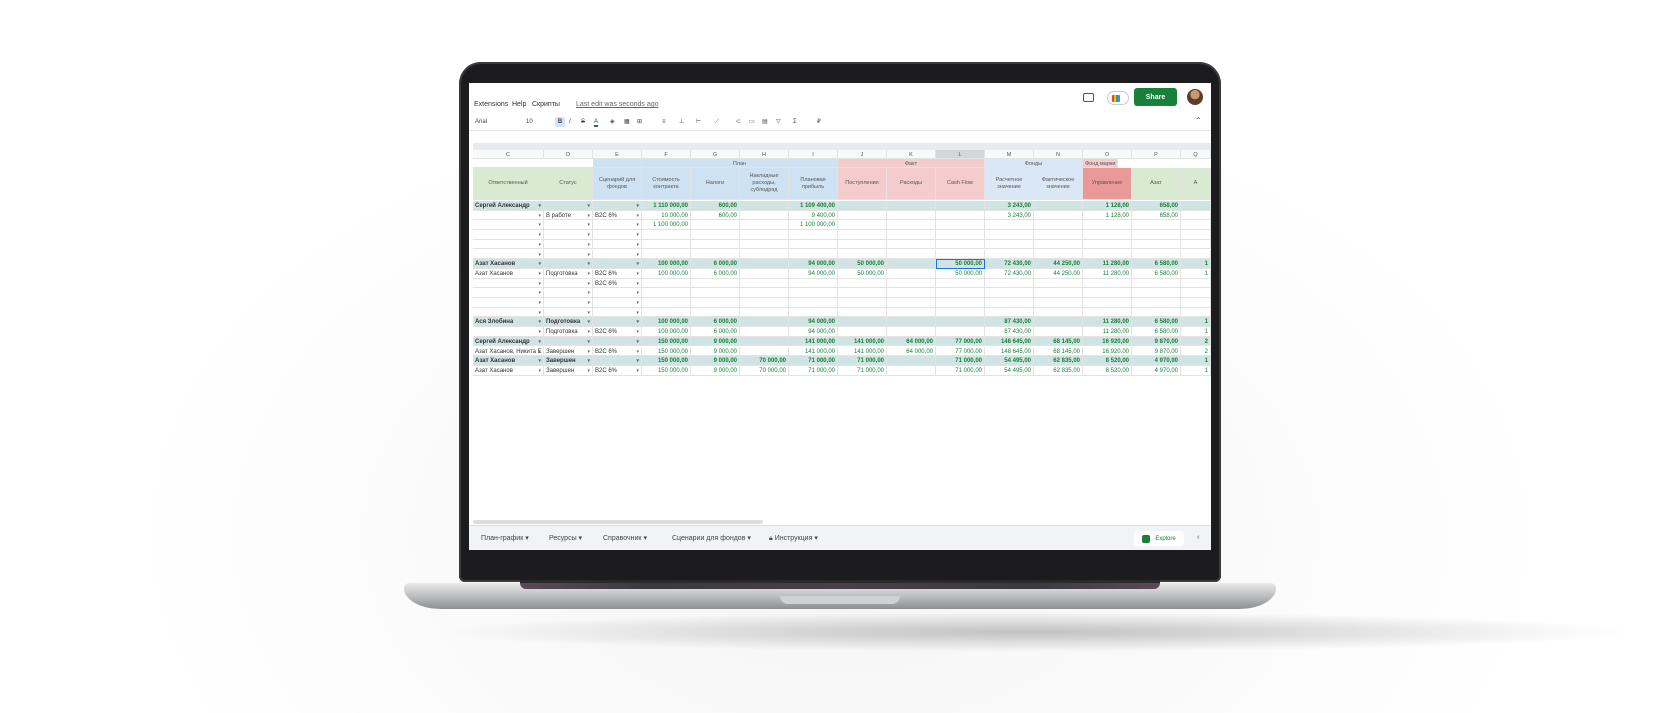  What do you see at coordinates (717, 122) in the screenshot?
I see `rotate-icon: ⟋` at bounding box center [717, 122].